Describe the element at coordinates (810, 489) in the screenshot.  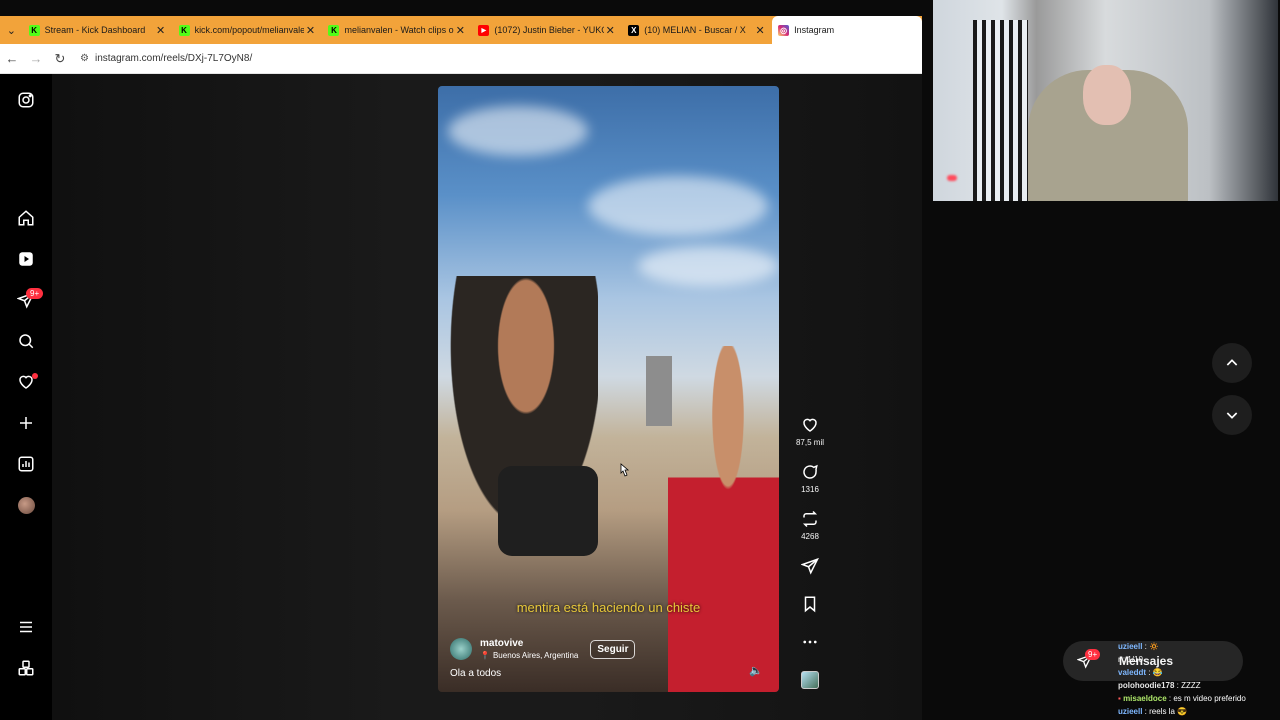
I see `comment-count: 1316` at that location.